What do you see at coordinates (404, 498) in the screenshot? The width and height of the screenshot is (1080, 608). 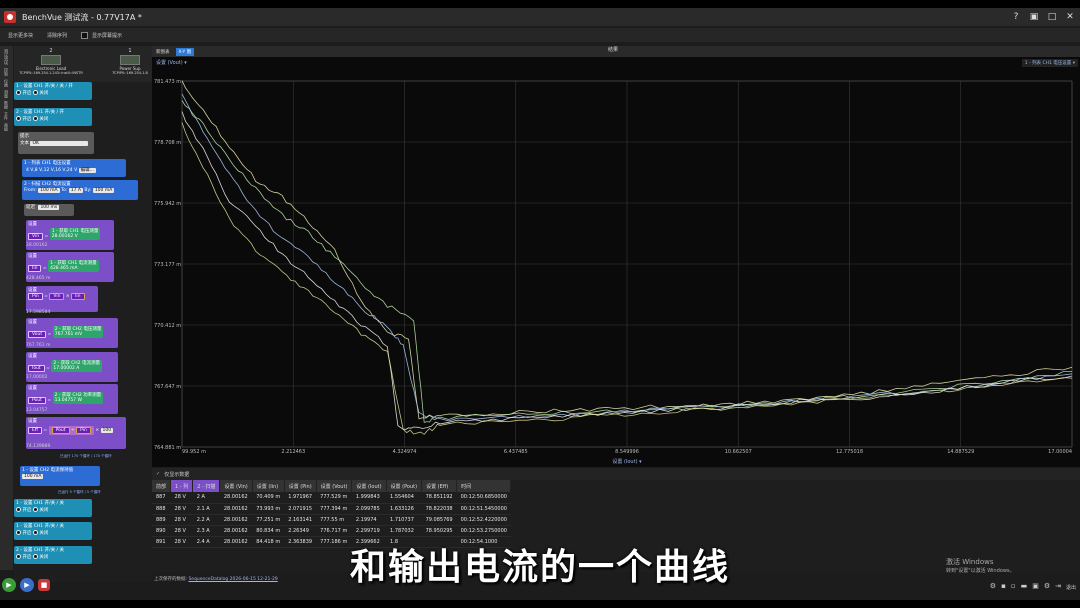 I see `table-cell: 1.554604` at bounding box center [404, 498].